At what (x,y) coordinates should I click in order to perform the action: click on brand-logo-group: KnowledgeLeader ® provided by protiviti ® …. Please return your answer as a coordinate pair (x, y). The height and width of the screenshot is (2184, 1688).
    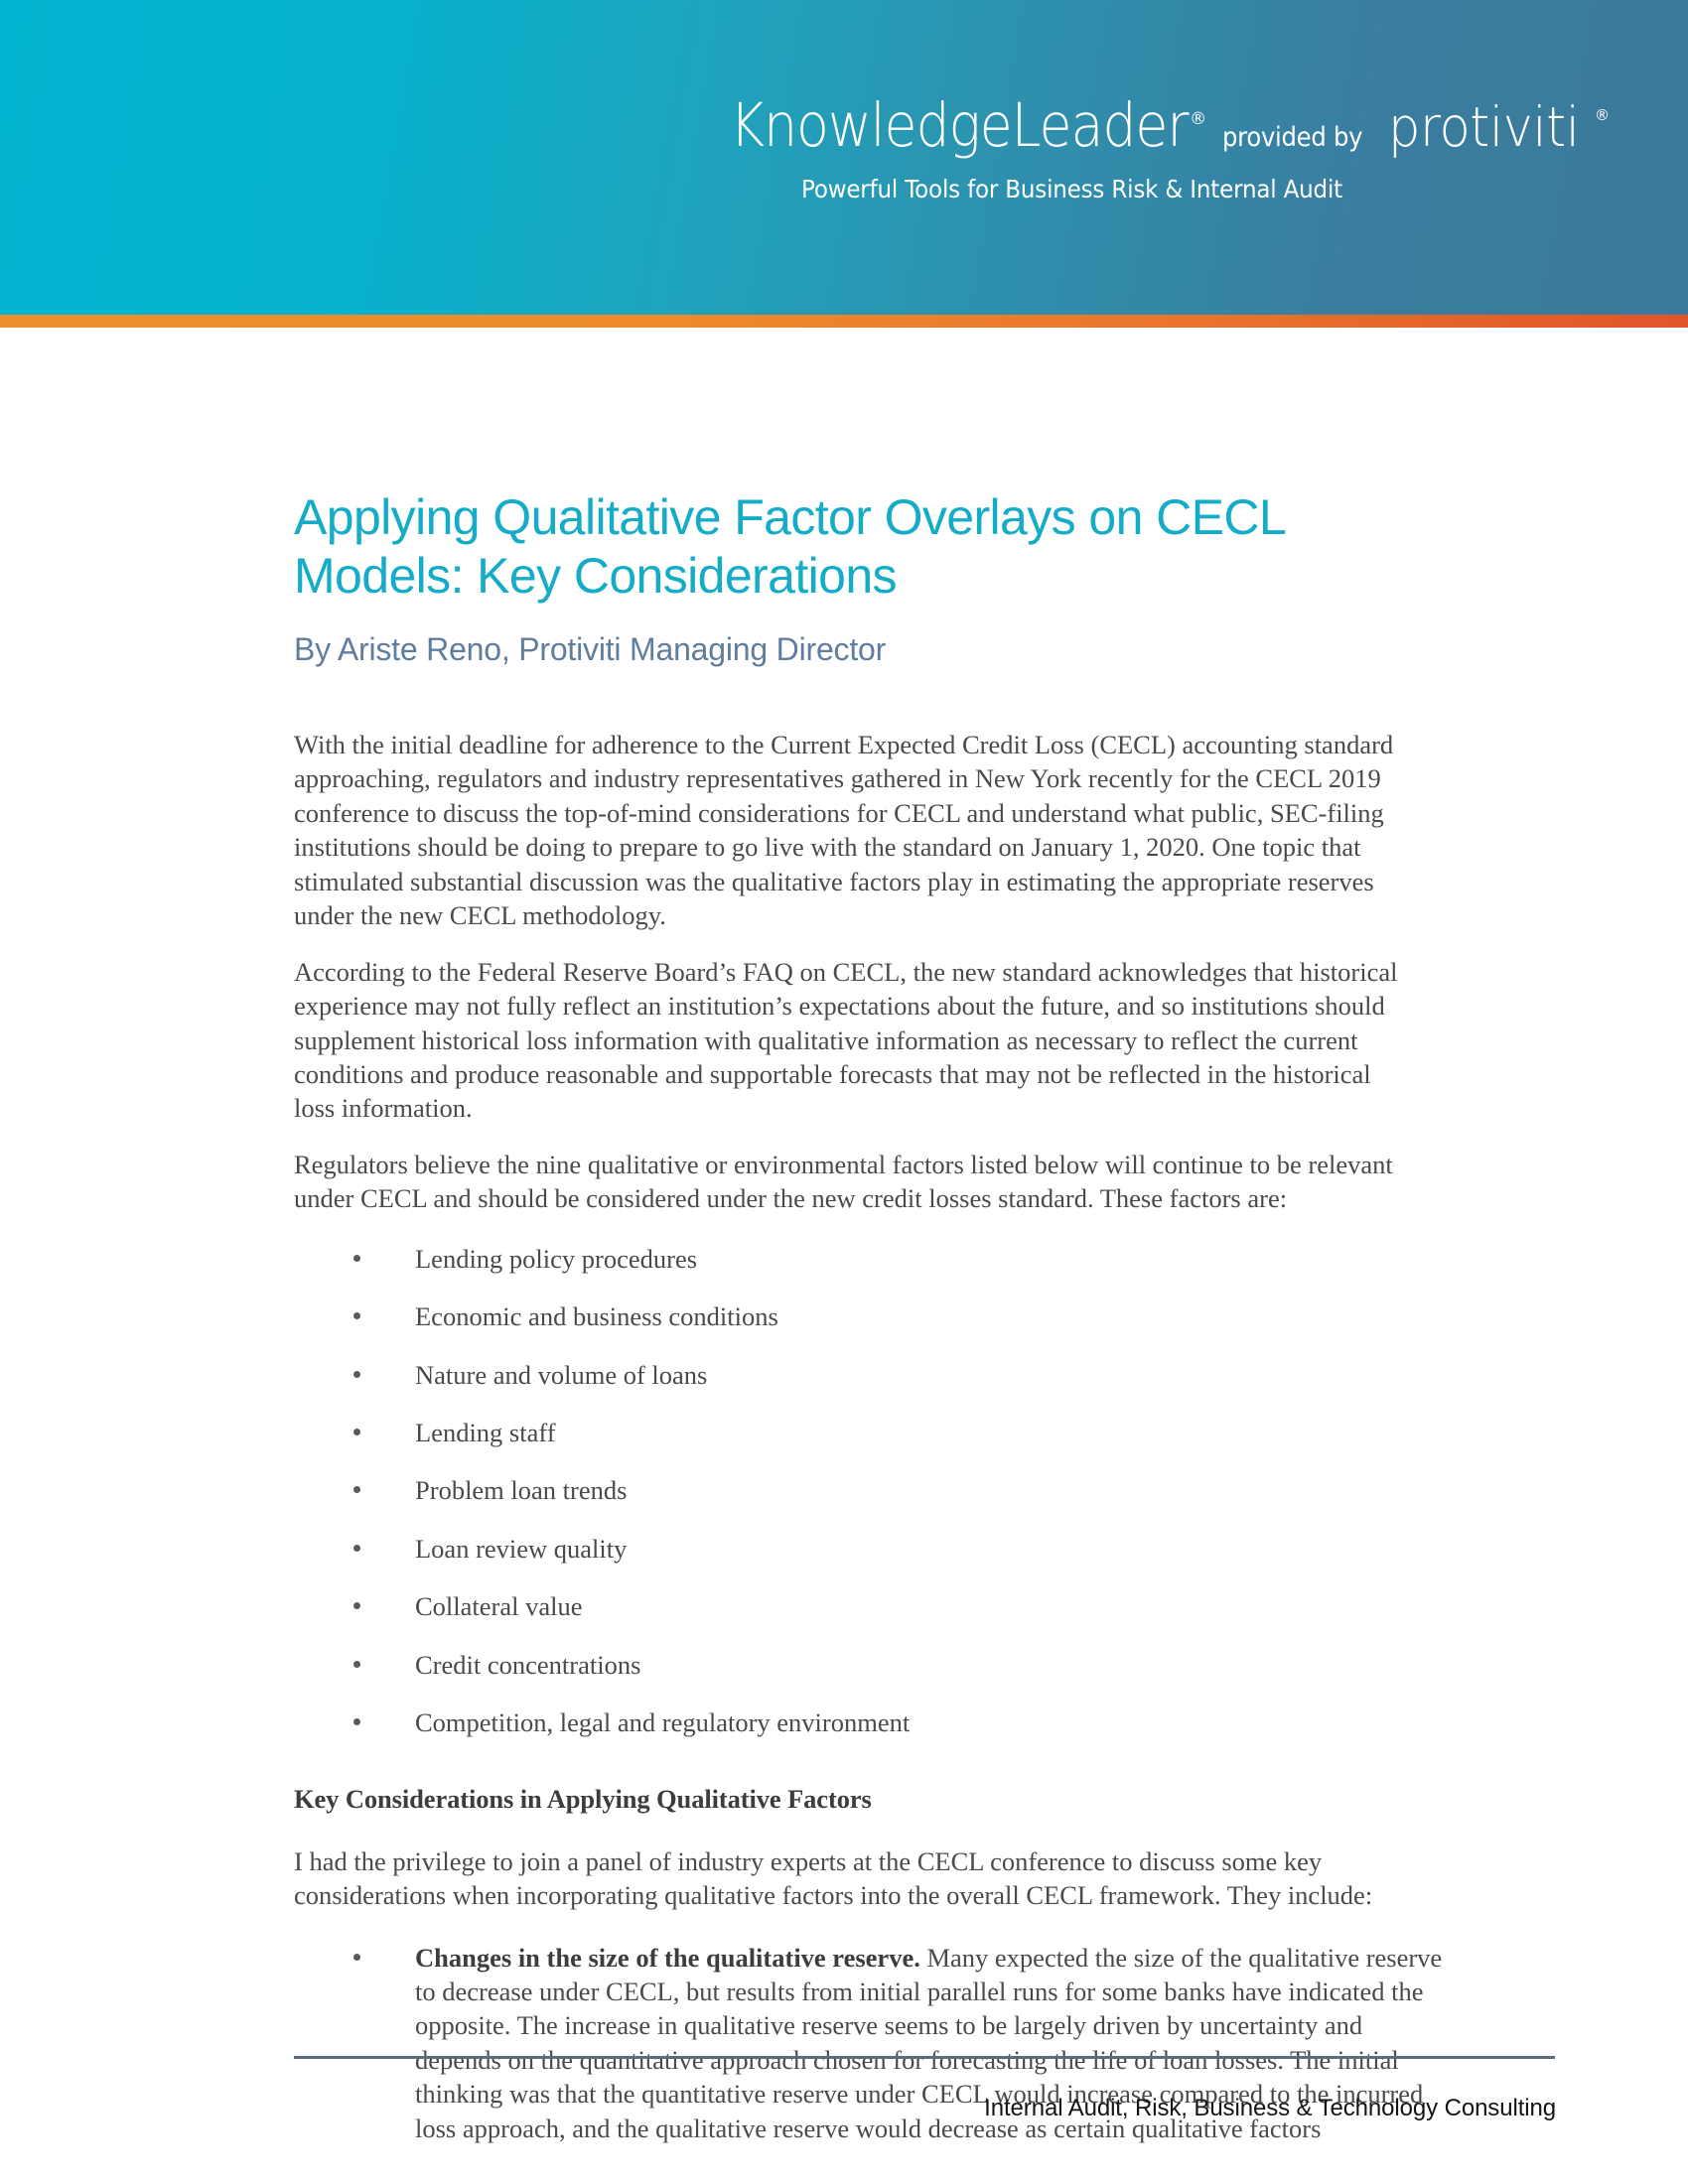
    Looking at the image, I should click on (1162, 147).